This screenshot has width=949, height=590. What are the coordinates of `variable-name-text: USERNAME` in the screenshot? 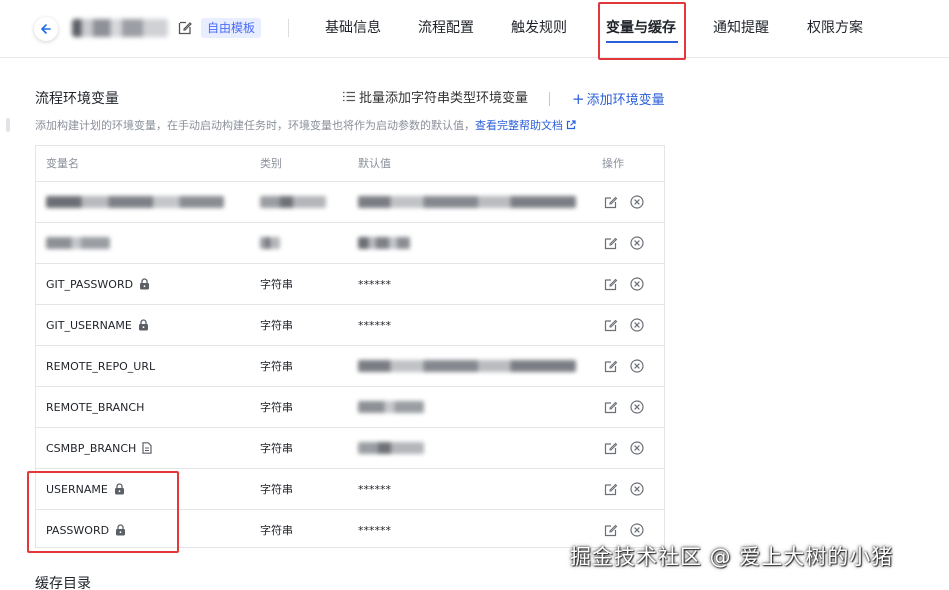 It's located at (77, 489).